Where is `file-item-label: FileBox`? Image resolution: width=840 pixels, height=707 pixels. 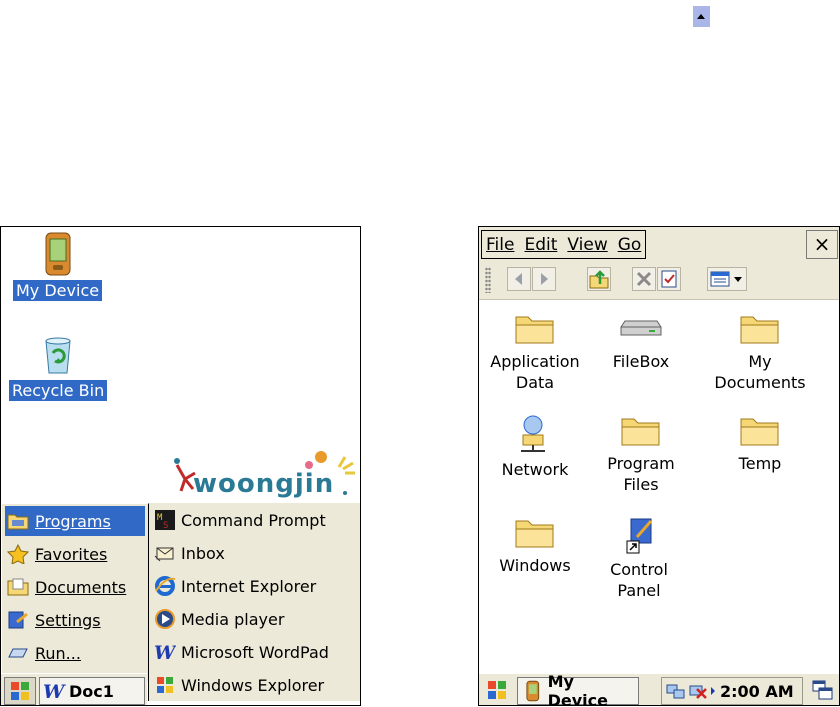 file-item-label: FileBox is located at coordinates (641, 361).